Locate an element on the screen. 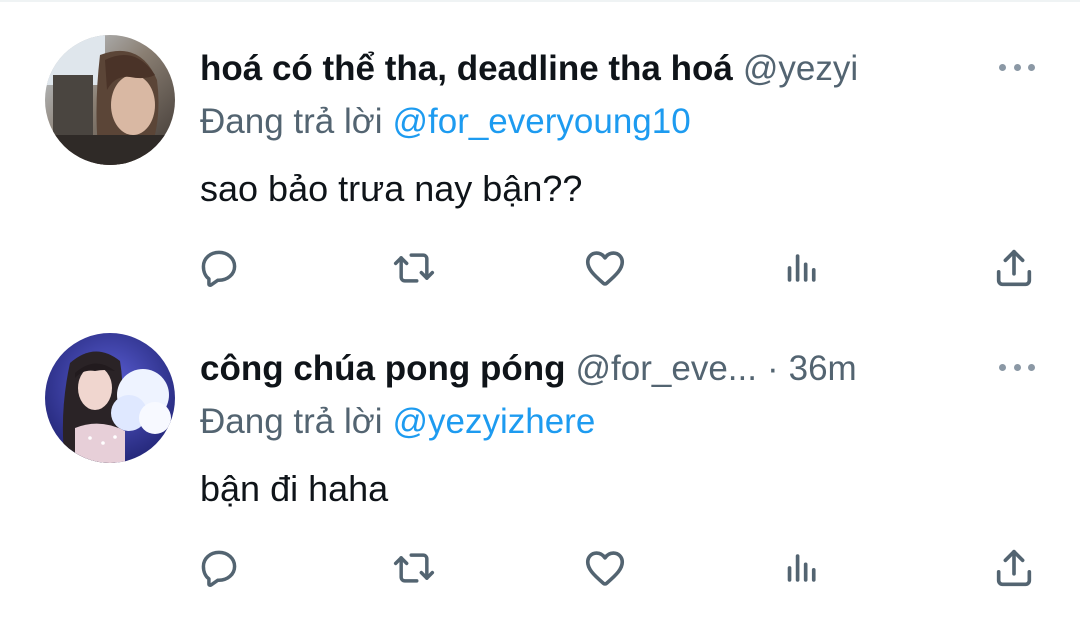 Image resolution: width=1080 pixels, height=628 pixels. avatar-yezyi is located at coordinates (110, 100).